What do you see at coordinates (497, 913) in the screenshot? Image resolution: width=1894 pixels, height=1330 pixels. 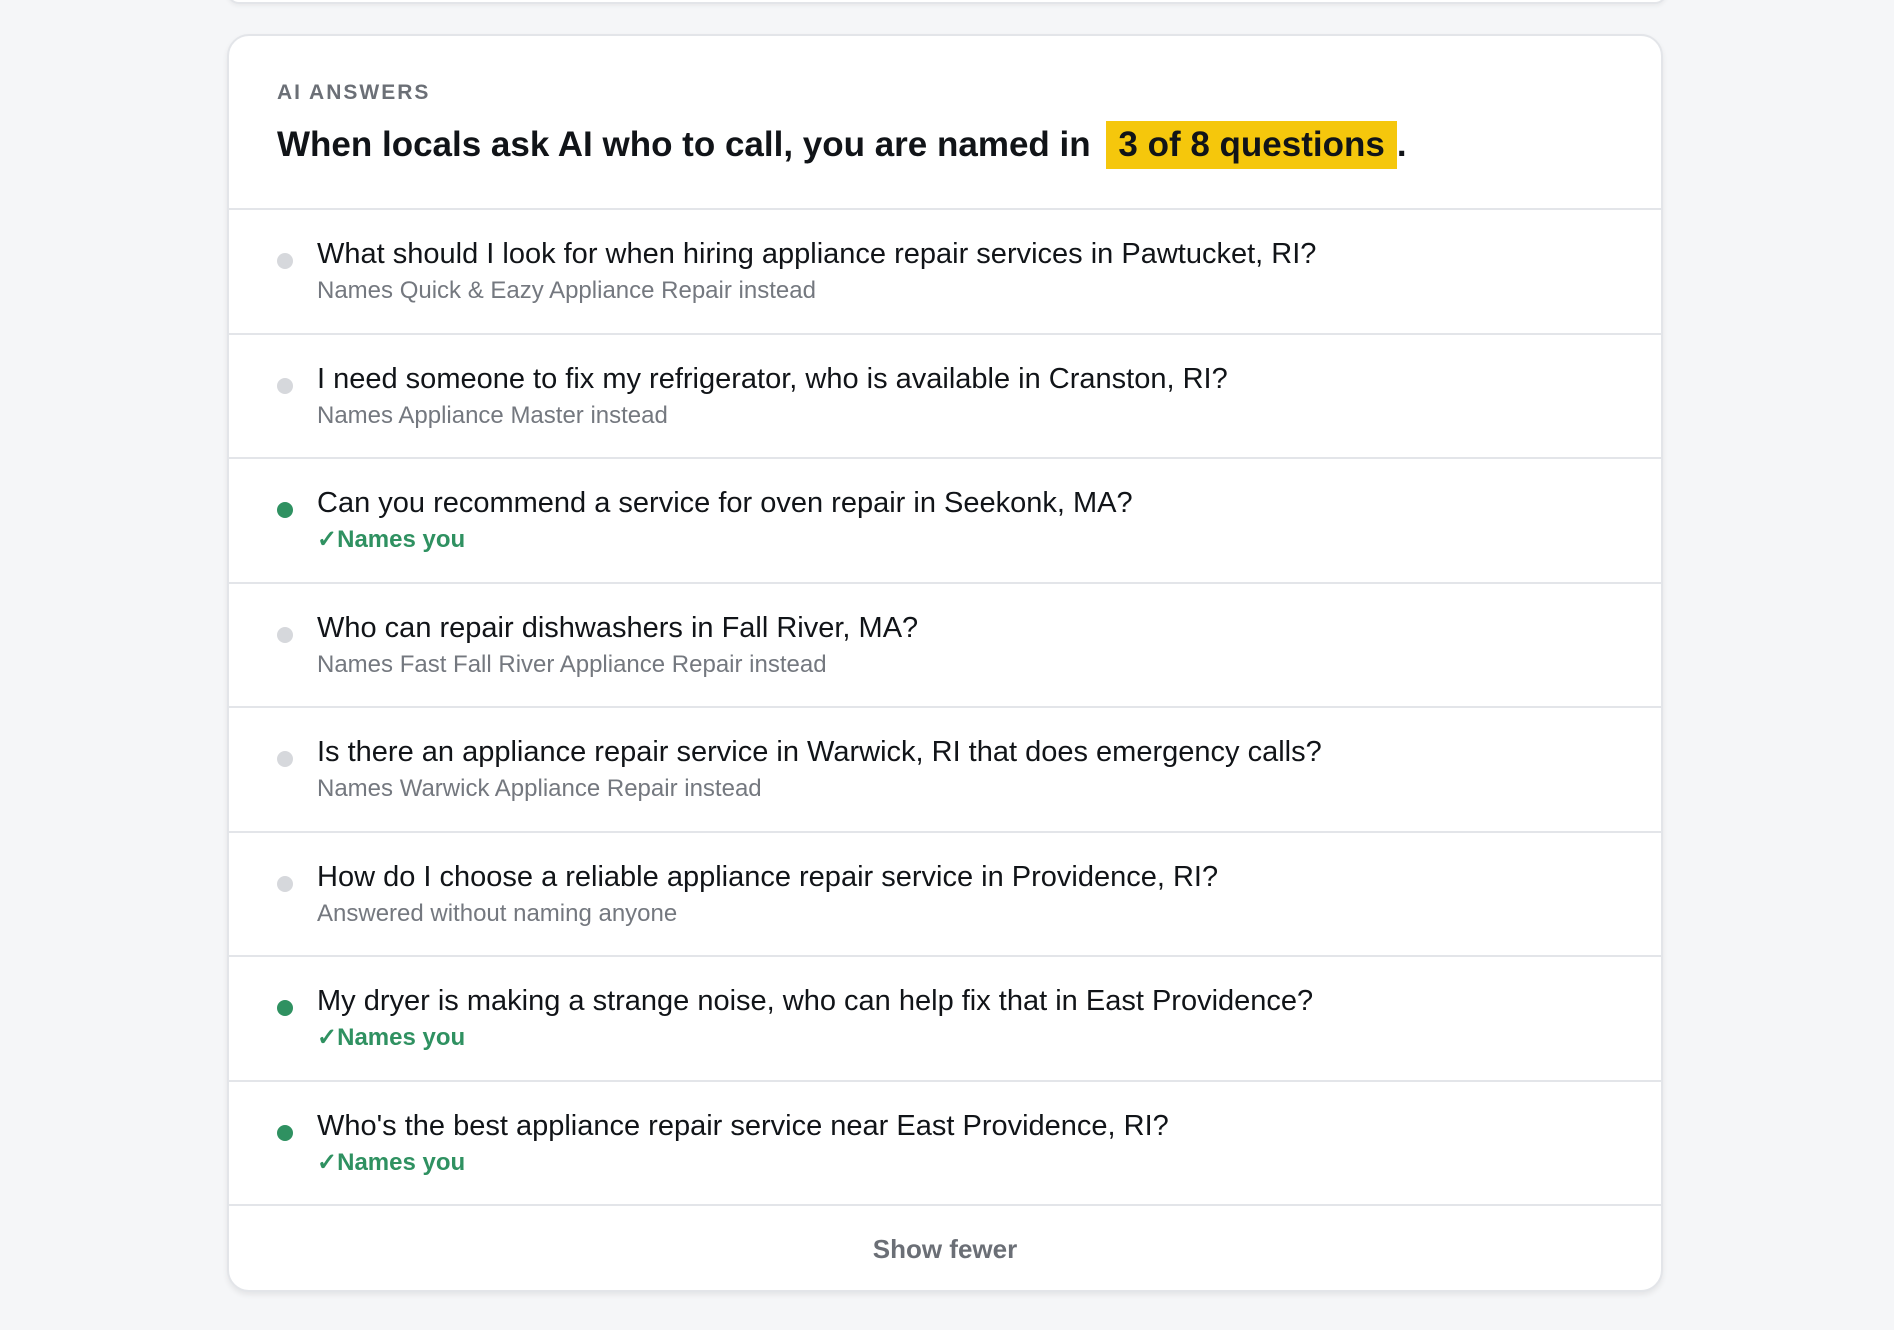 I see `question-result: Answered without naming anyone` at bounding box center [497, 913].